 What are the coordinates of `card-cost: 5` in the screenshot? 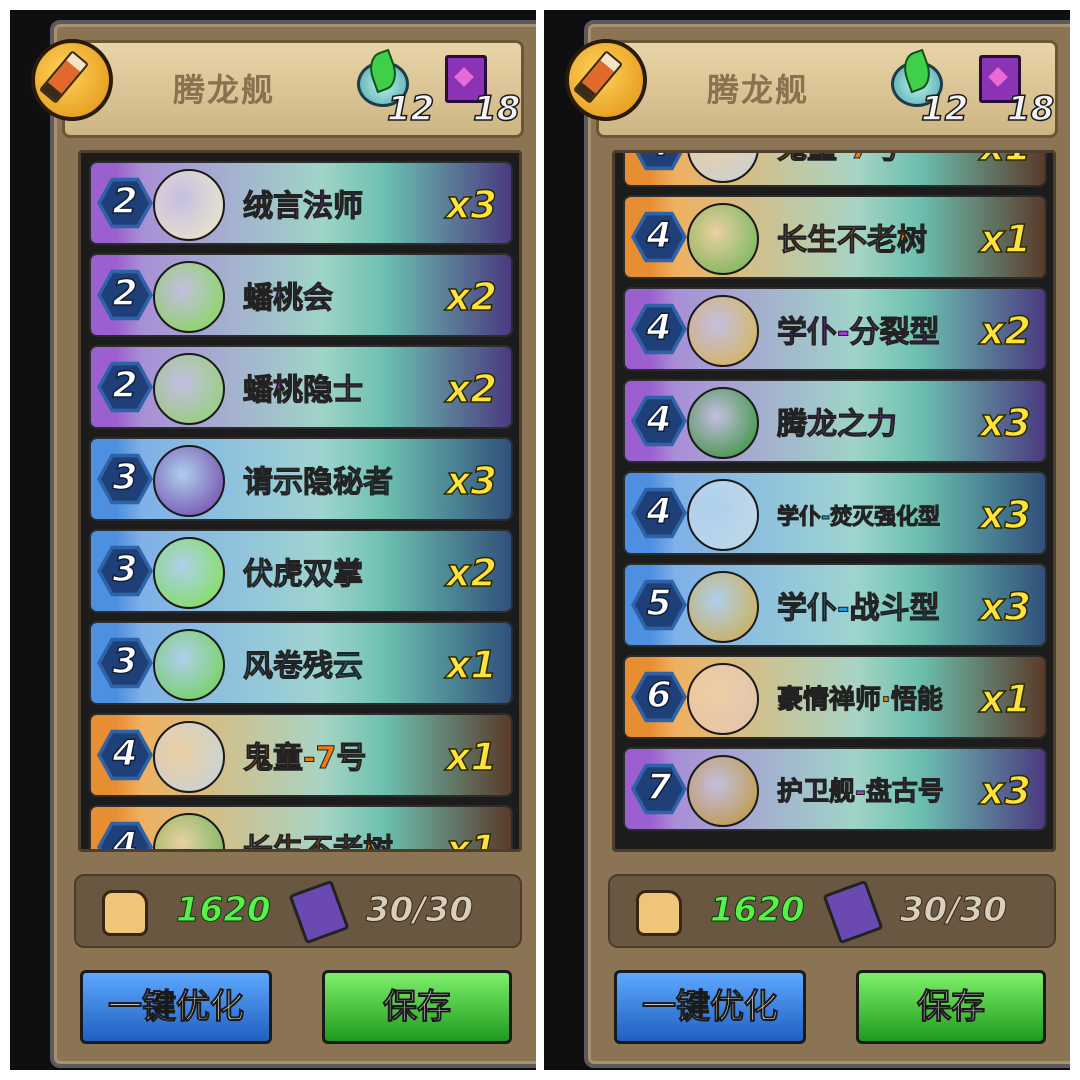 It's located at (659, 603).